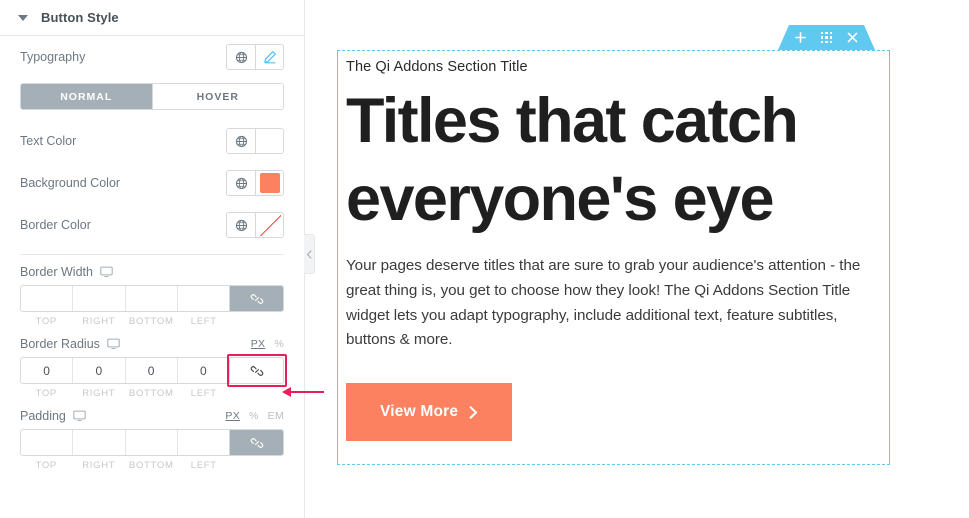  Describe the element at coordinates (98, 298) in the screenshot. I see `border-width-right-input` at that location.